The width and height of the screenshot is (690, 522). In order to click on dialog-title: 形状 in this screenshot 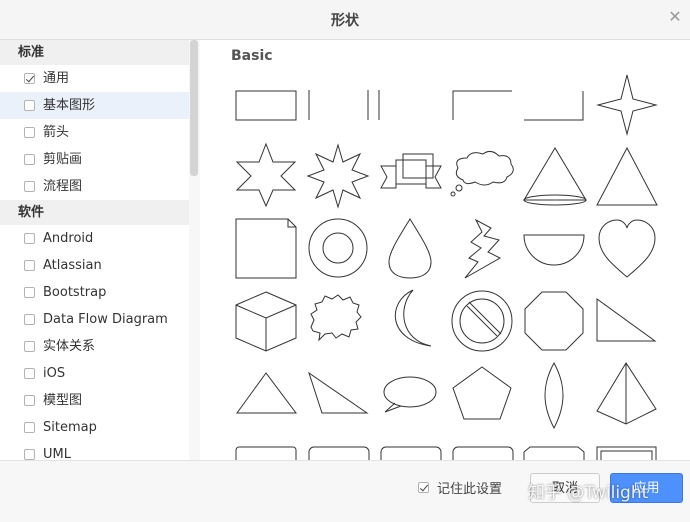, I will do `click(345, 21)`.